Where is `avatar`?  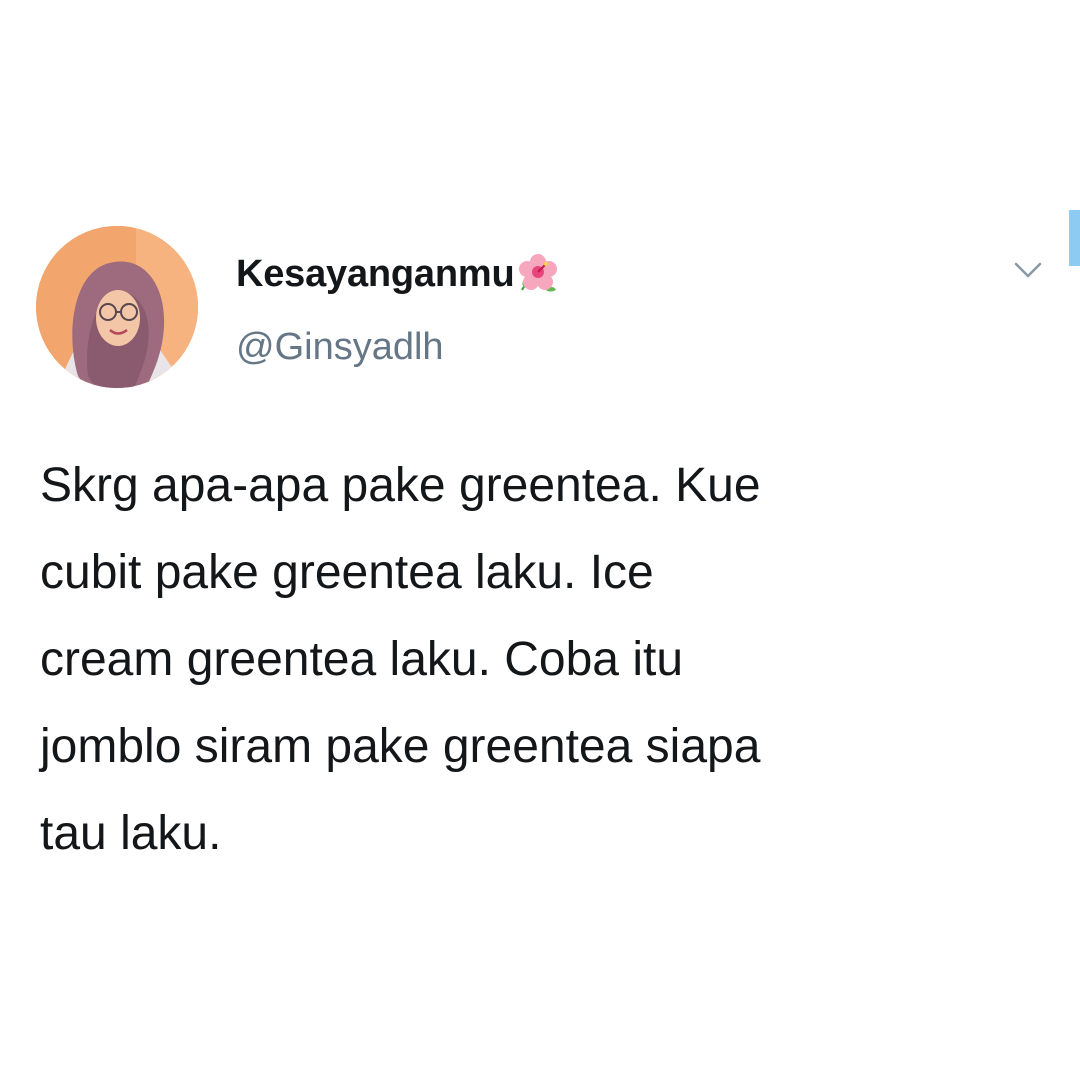 avatar is located at coordinates (117, 307).